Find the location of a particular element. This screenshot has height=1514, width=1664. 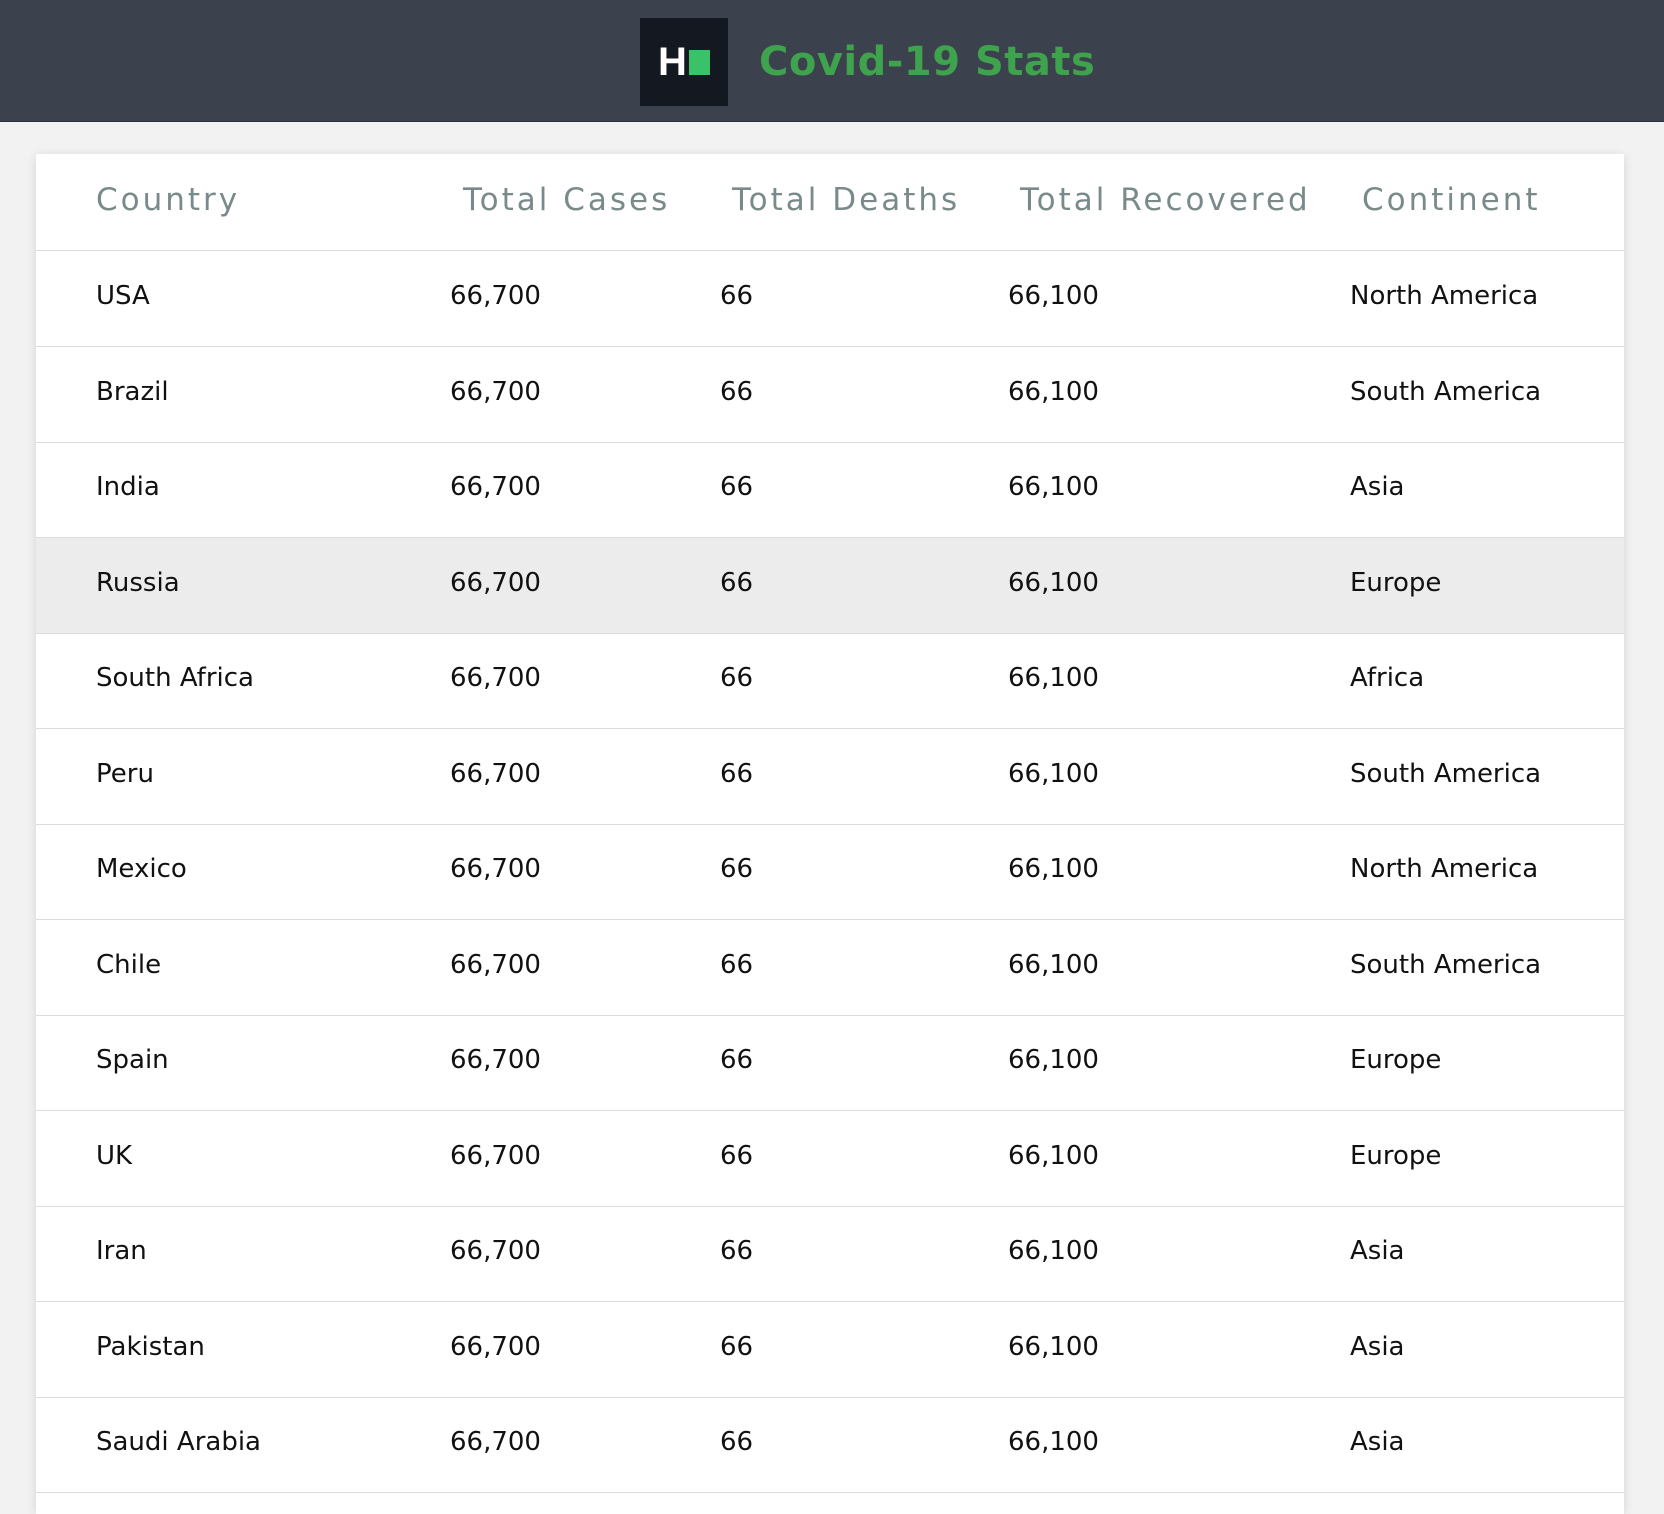

app-header: H Covid-19 Stats is located at coordinates (832, 61).